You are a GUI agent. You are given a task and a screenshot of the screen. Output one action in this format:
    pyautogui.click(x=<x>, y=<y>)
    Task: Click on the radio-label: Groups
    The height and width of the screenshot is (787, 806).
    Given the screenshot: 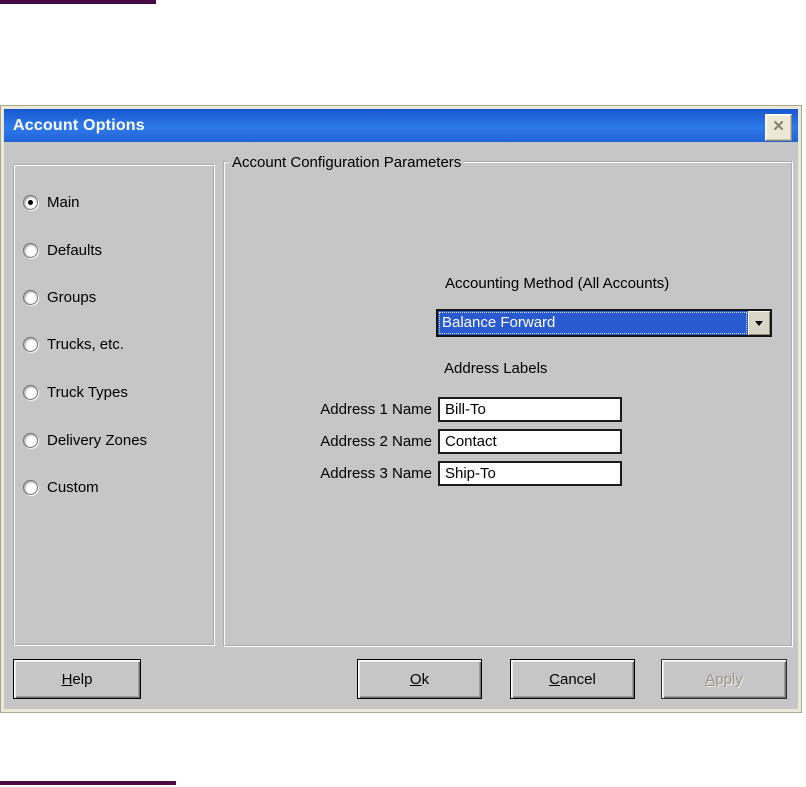 What is the action you would take?
    pyautogui.click(x=72, y=297)
    